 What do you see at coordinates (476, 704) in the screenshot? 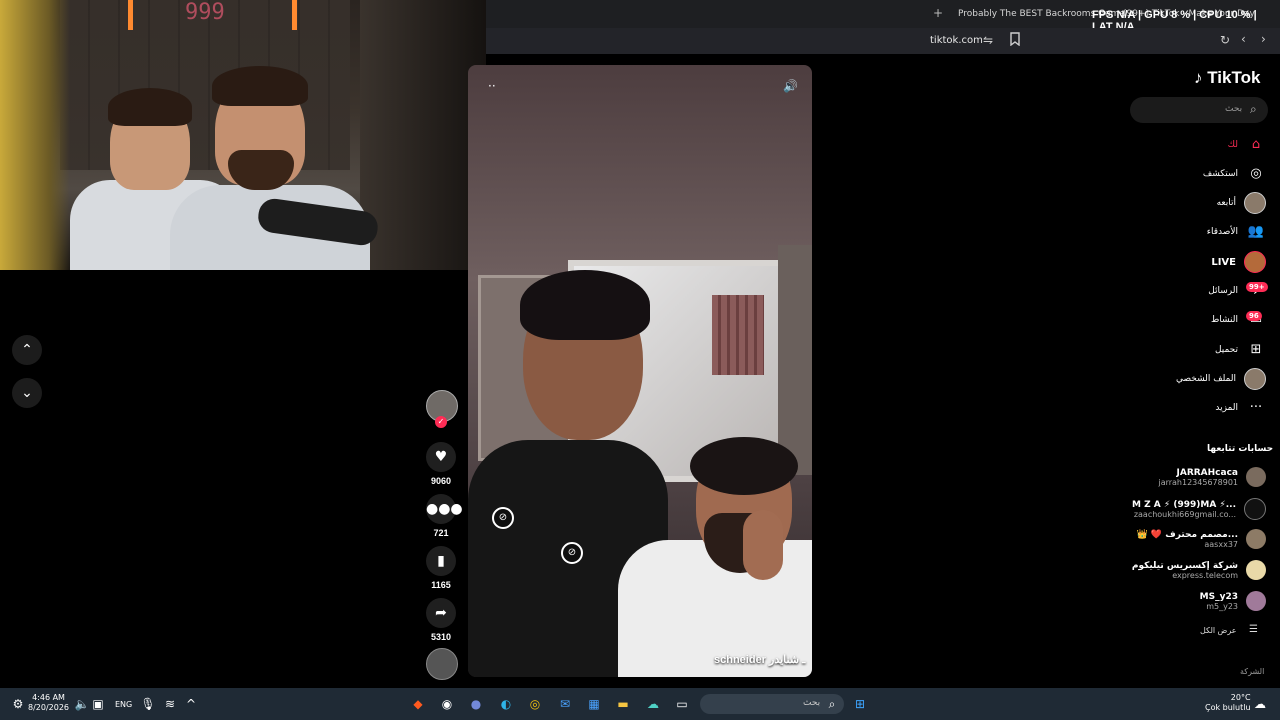
I see `discord-icon: ●` at bounding box center [476, 704].